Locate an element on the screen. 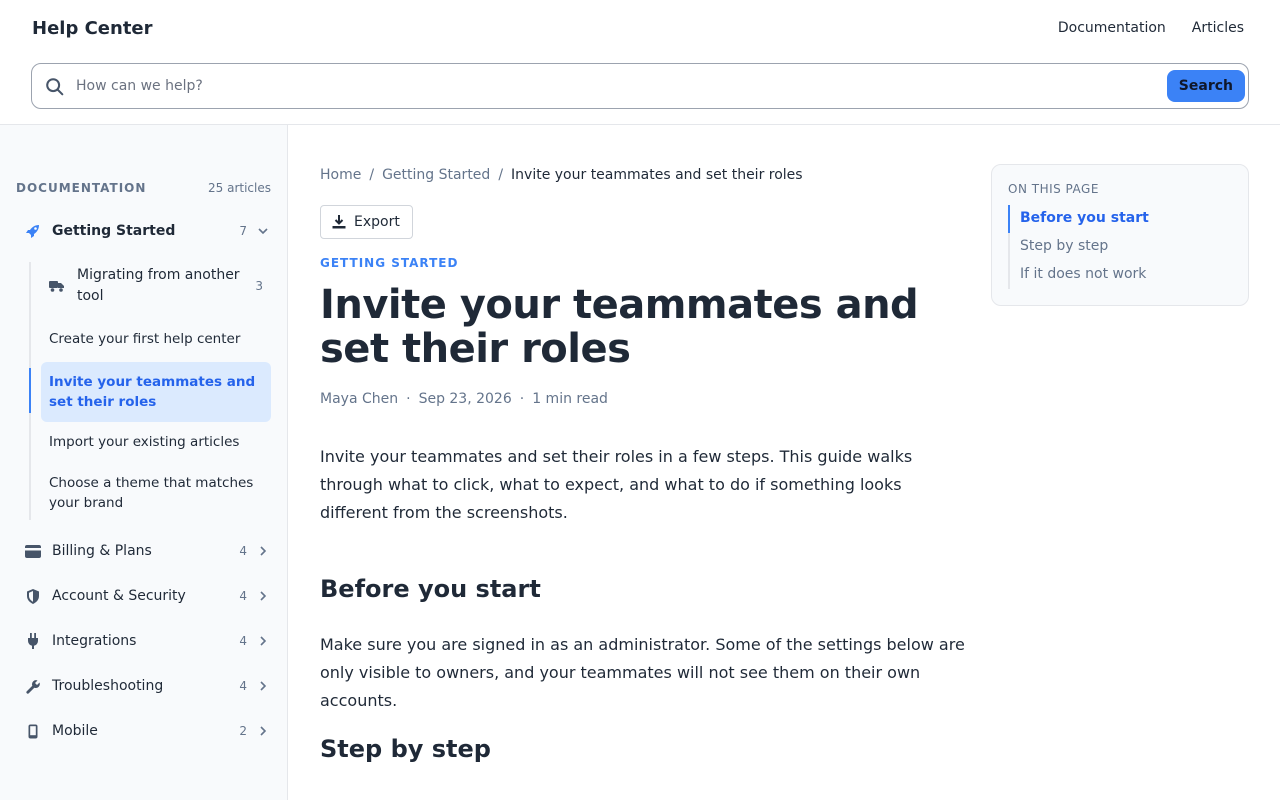  export-button: Export is located at coordinates (366, 222).